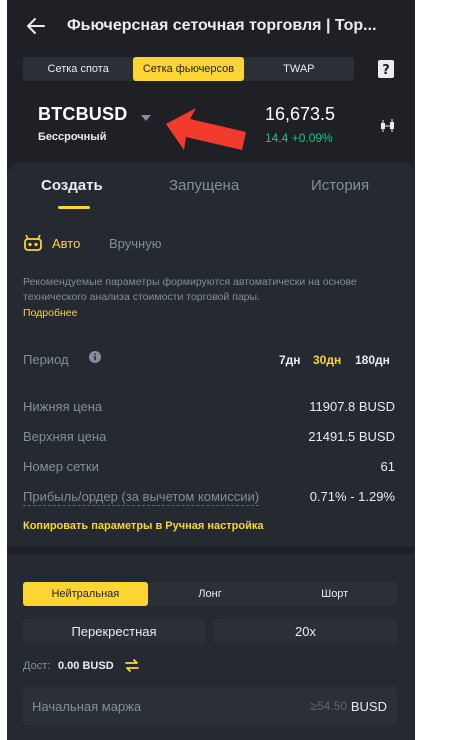 The image size is (471, 740). Describe the element at coordinates (33, 242) in the screenshot. I see `robot-icon` at that location.